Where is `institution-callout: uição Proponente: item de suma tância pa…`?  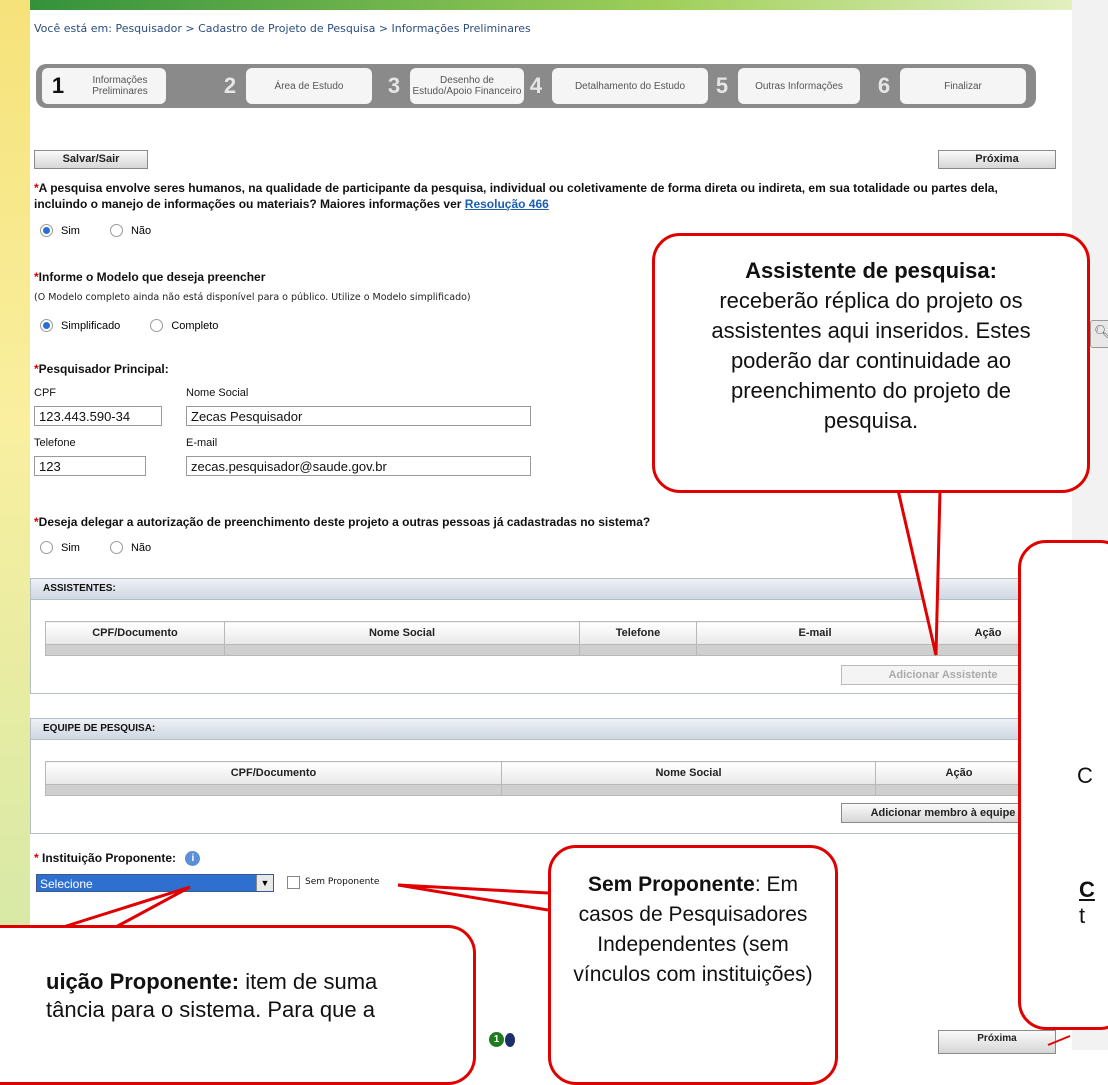 institution-callout: uição Proponente: item de suma tância pa… is located at coordinates (238, 1005).